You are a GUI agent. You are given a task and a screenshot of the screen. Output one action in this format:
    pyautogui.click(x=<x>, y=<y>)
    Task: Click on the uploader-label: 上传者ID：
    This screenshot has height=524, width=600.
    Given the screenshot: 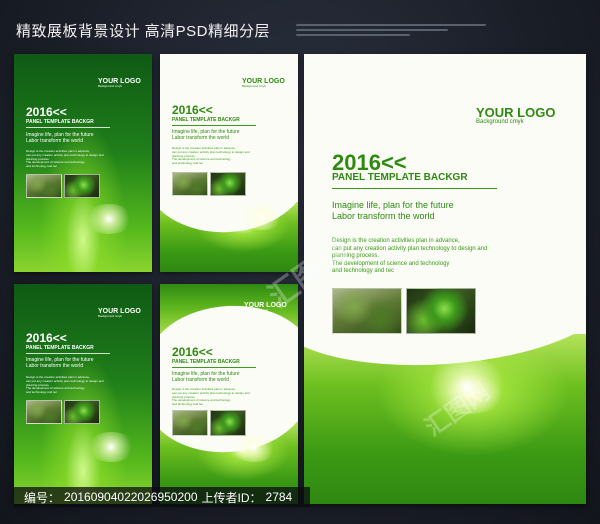 What is the action you would take?
    pyautogui.click(x=231, y=497)
    